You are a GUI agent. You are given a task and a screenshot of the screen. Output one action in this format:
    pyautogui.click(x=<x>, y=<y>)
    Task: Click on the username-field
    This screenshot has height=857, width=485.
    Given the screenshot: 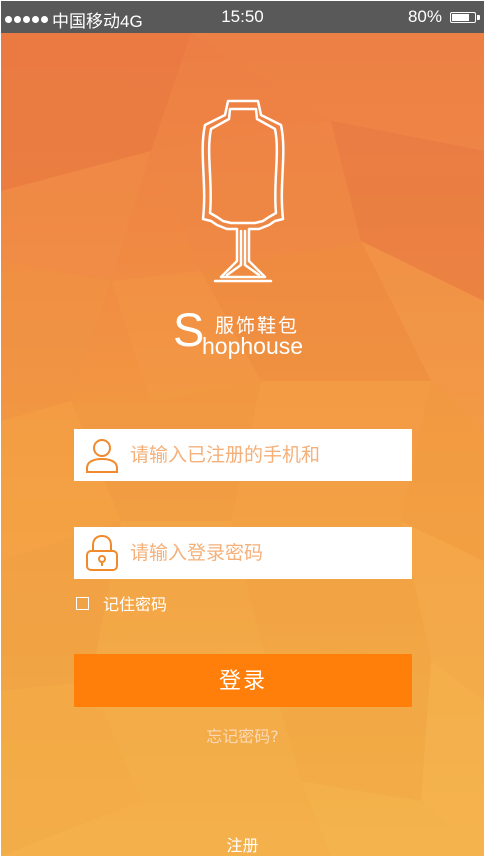 What is the action you would take?
    pyautogui.click(x=243, y=455)
    